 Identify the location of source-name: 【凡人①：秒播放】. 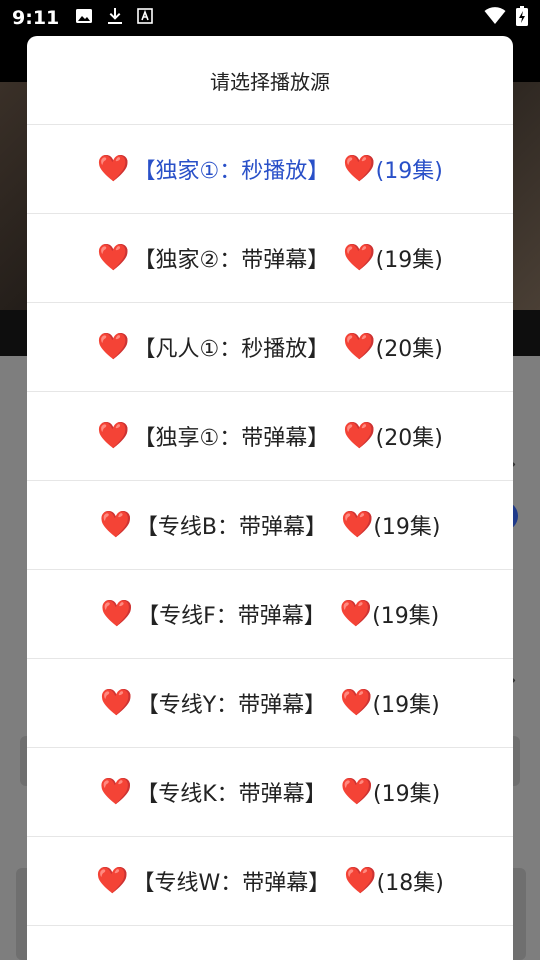
(231, 349).